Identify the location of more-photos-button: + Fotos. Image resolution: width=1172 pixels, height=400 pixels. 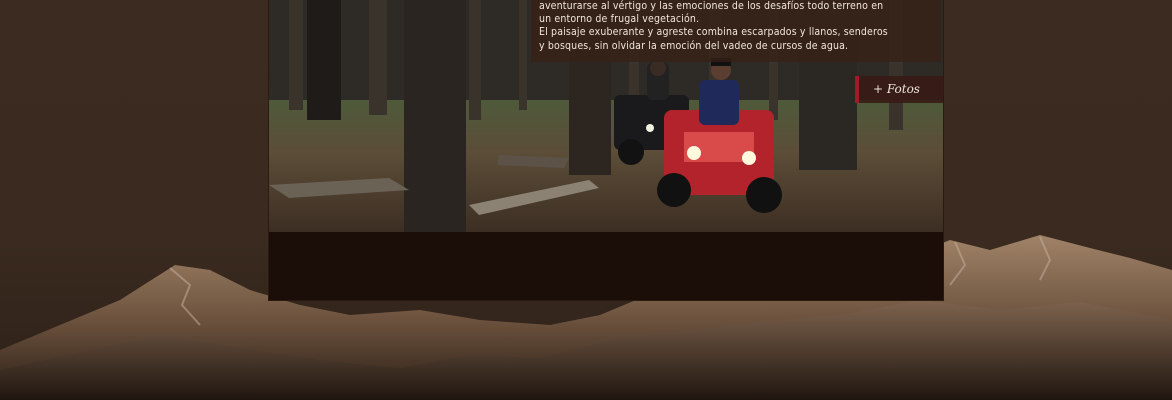
(899, 89).